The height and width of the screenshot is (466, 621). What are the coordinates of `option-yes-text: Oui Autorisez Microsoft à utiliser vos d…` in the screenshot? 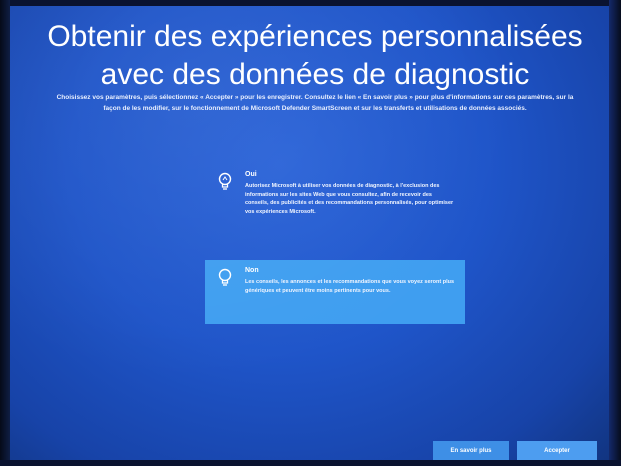 It's located at (350, 193).